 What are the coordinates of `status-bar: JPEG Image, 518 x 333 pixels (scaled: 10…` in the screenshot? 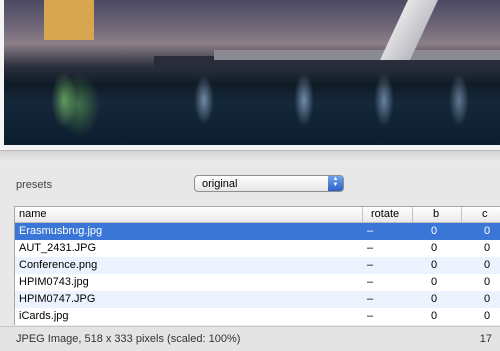 It's located at (250, 338).